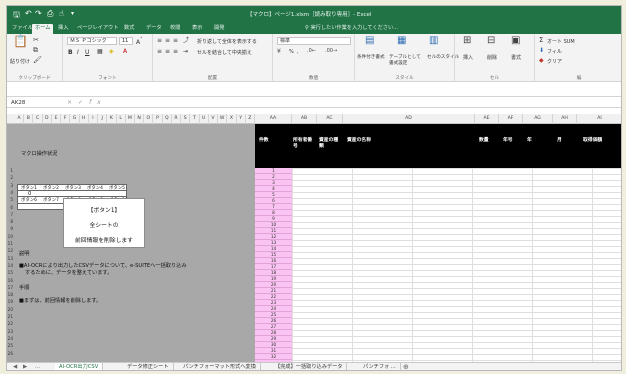 This screenshot has width=626, height=374. What do you see at coordinates (57, 119) in the screenshot?
I see `col-header: E` at bounding box center [57, 119].